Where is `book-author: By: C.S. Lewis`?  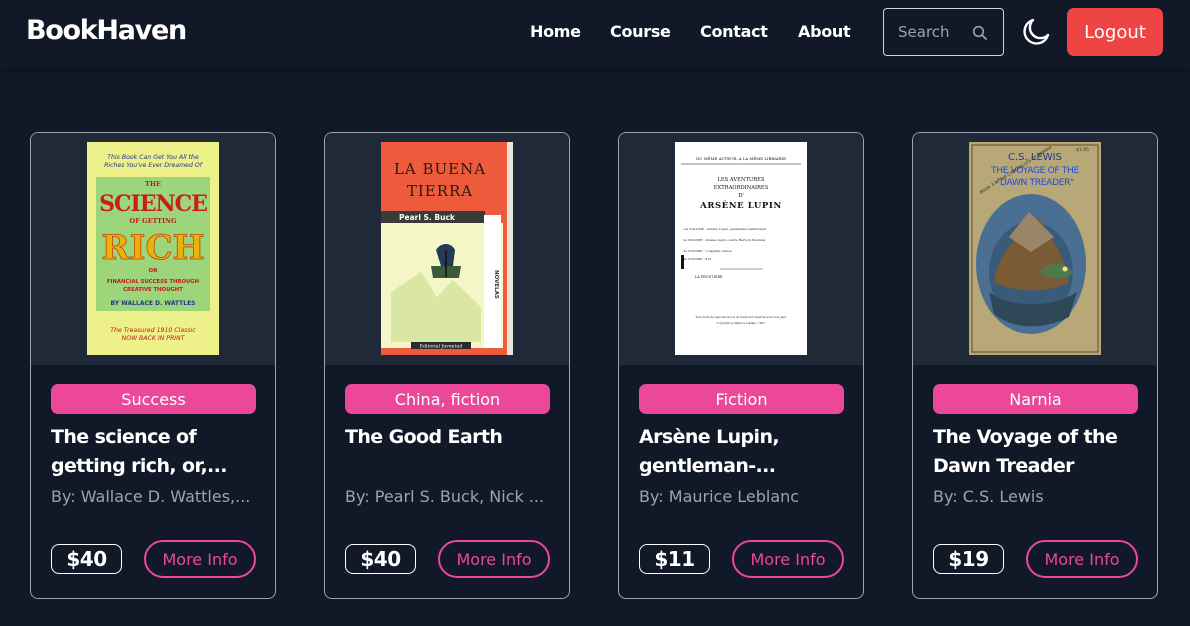
book-author: By: C.S. Lewis is located at coordinates (988, 496).